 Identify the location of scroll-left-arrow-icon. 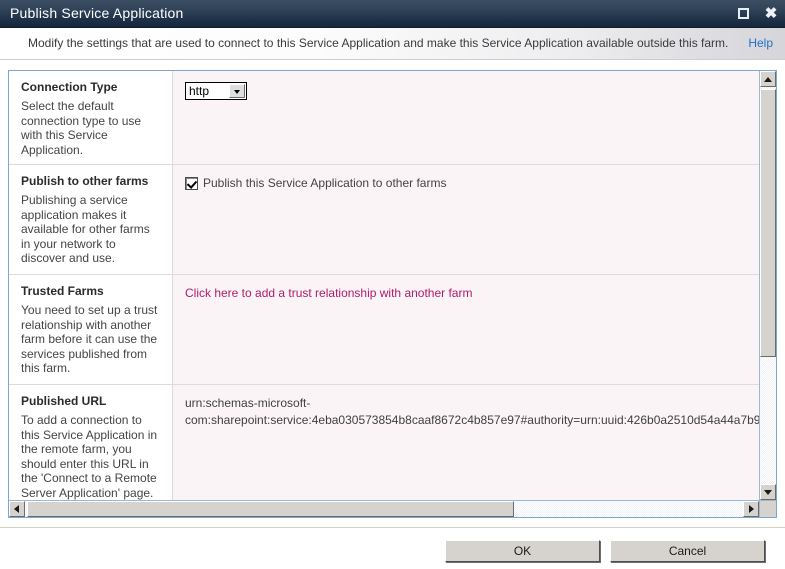
(17, 509).